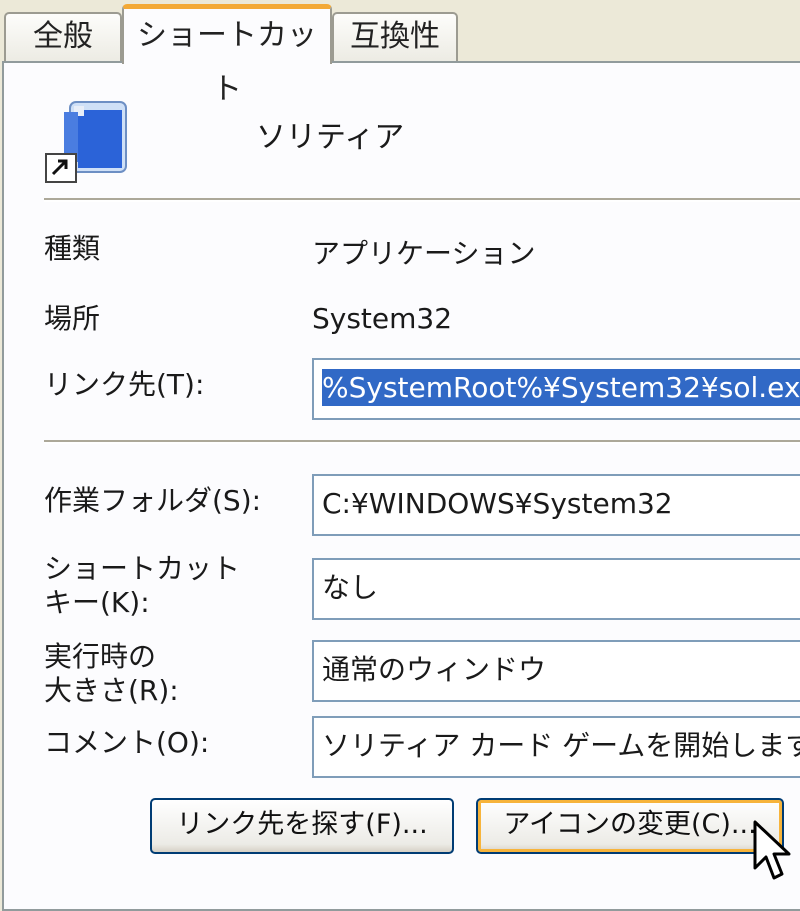  What do you see at coordinates (424, 253) in the screenshot?
I see `type-value: アプリケーション` at bounding box center [424, 253].